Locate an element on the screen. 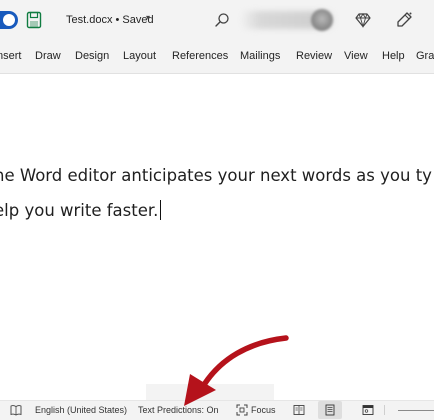 The width and height of the screenshot is (434, 420). title-bar: Test.docx • Saved ▾ is located at coordinates (217, 20).